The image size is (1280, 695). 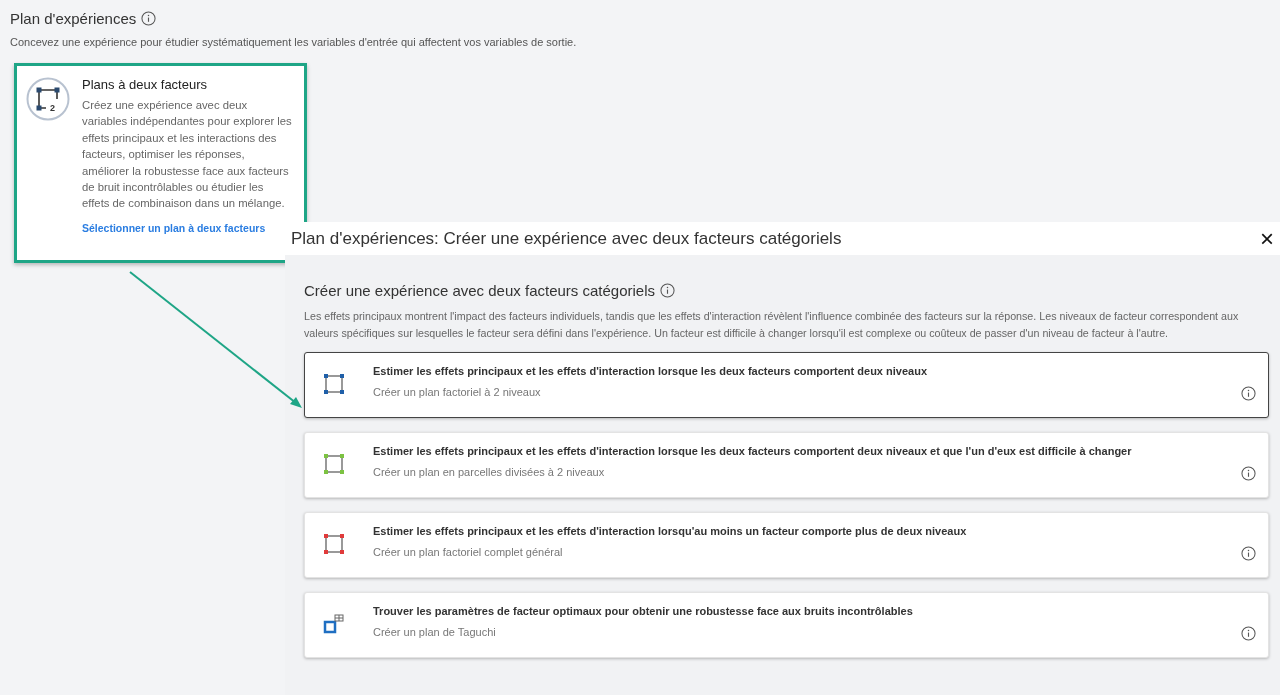 What do you see at coordinates (480, 290) in the screenshot?
I see `dialog-heading: Créer une expérience avec deux facteurs catégoriels` at bounding box center [480, 290].